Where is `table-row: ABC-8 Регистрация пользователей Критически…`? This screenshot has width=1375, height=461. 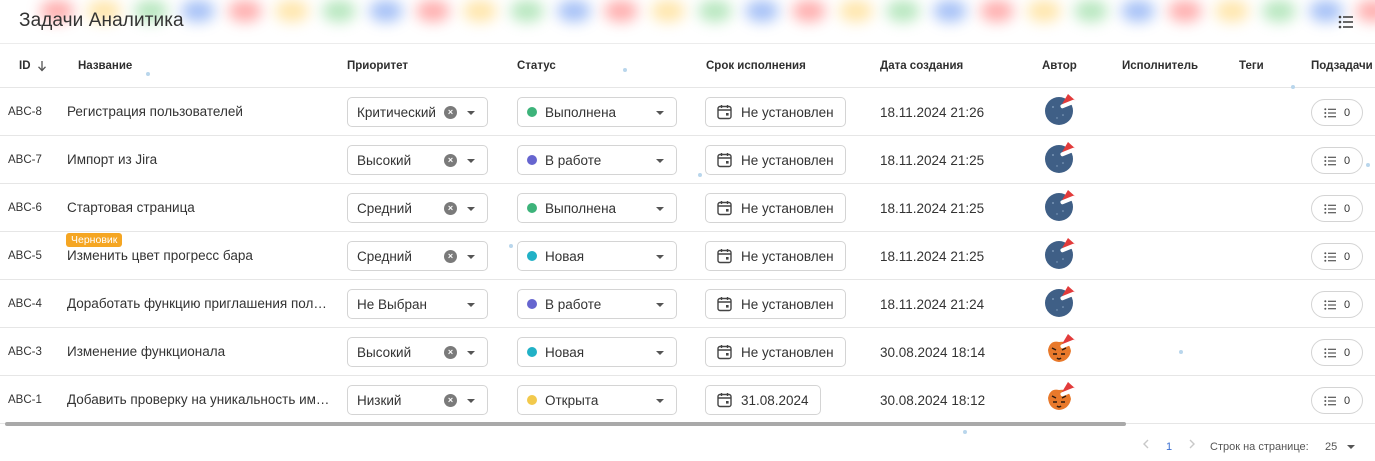 table-row: ABC-8 Регистрация пользователей Критически… is located at coordinates (687, 112).